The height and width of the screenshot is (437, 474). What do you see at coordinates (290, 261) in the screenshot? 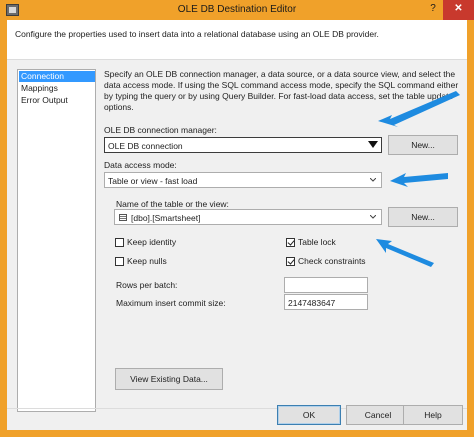
I see `check-constraints-checkbox` at bounding box center [290, 261].